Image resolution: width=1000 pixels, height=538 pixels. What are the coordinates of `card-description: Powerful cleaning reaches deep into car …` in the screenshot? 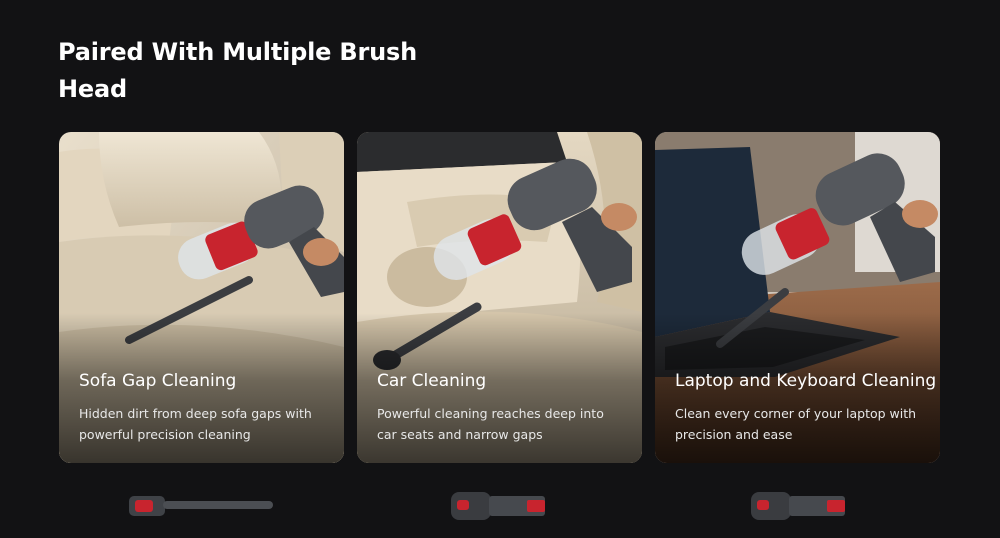 It's located at (490, 424).